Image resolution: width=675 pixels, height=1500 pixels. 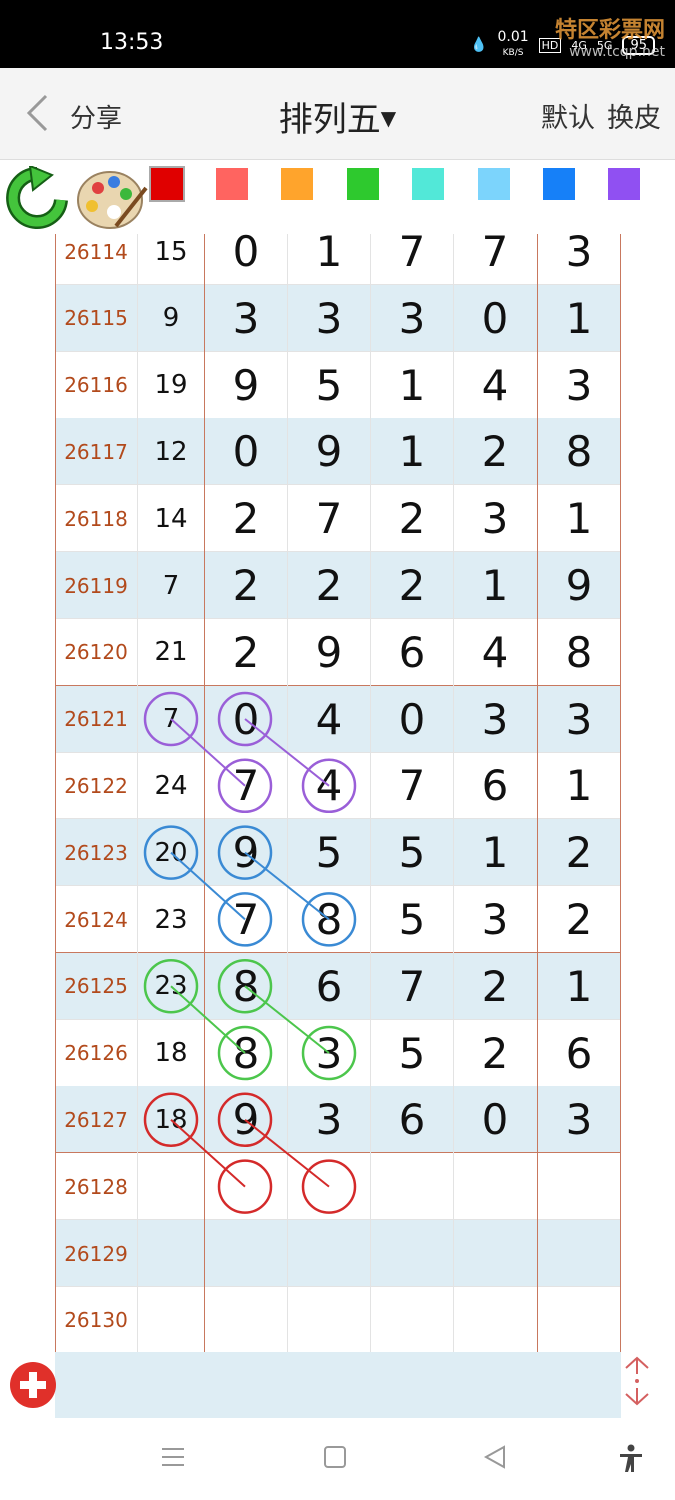 What do you see at coordinates (112, 198) in the screenshot?
I see `palette-icon` at bounding box center [112, 198].